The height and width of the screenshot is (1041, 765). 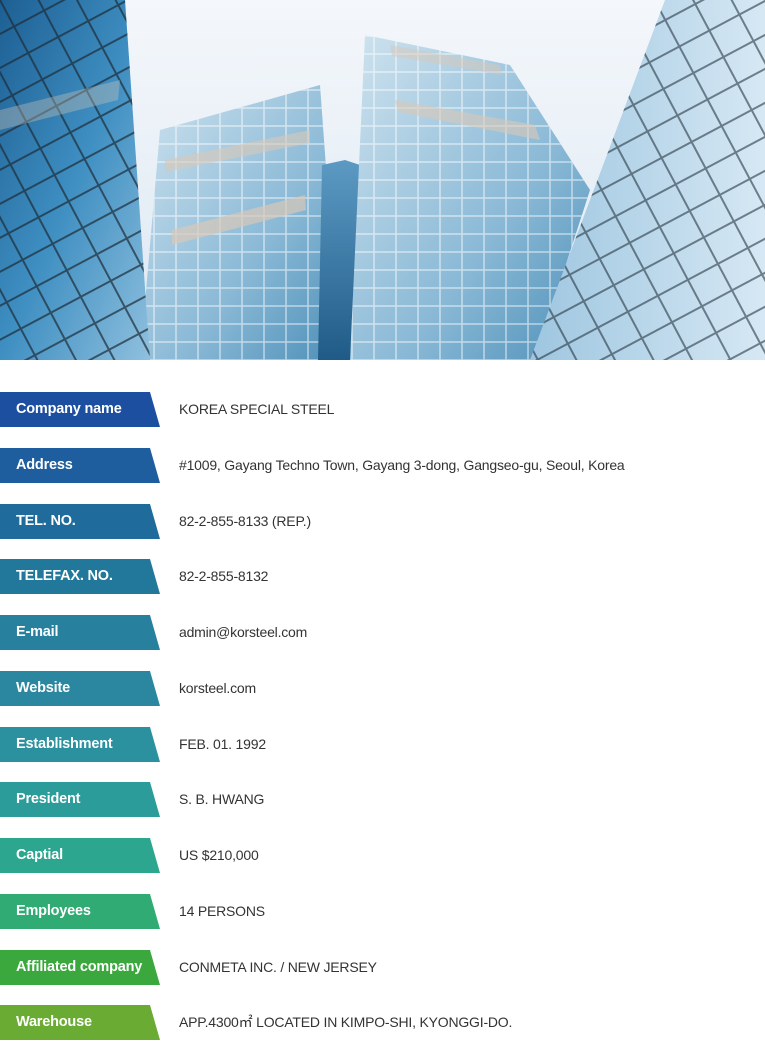 What do you see at coordinates (382, 409) in the screenshot?
I see `info-row: Company name KOREA SPECIAL STEEL` at bounding box center [382, 409].